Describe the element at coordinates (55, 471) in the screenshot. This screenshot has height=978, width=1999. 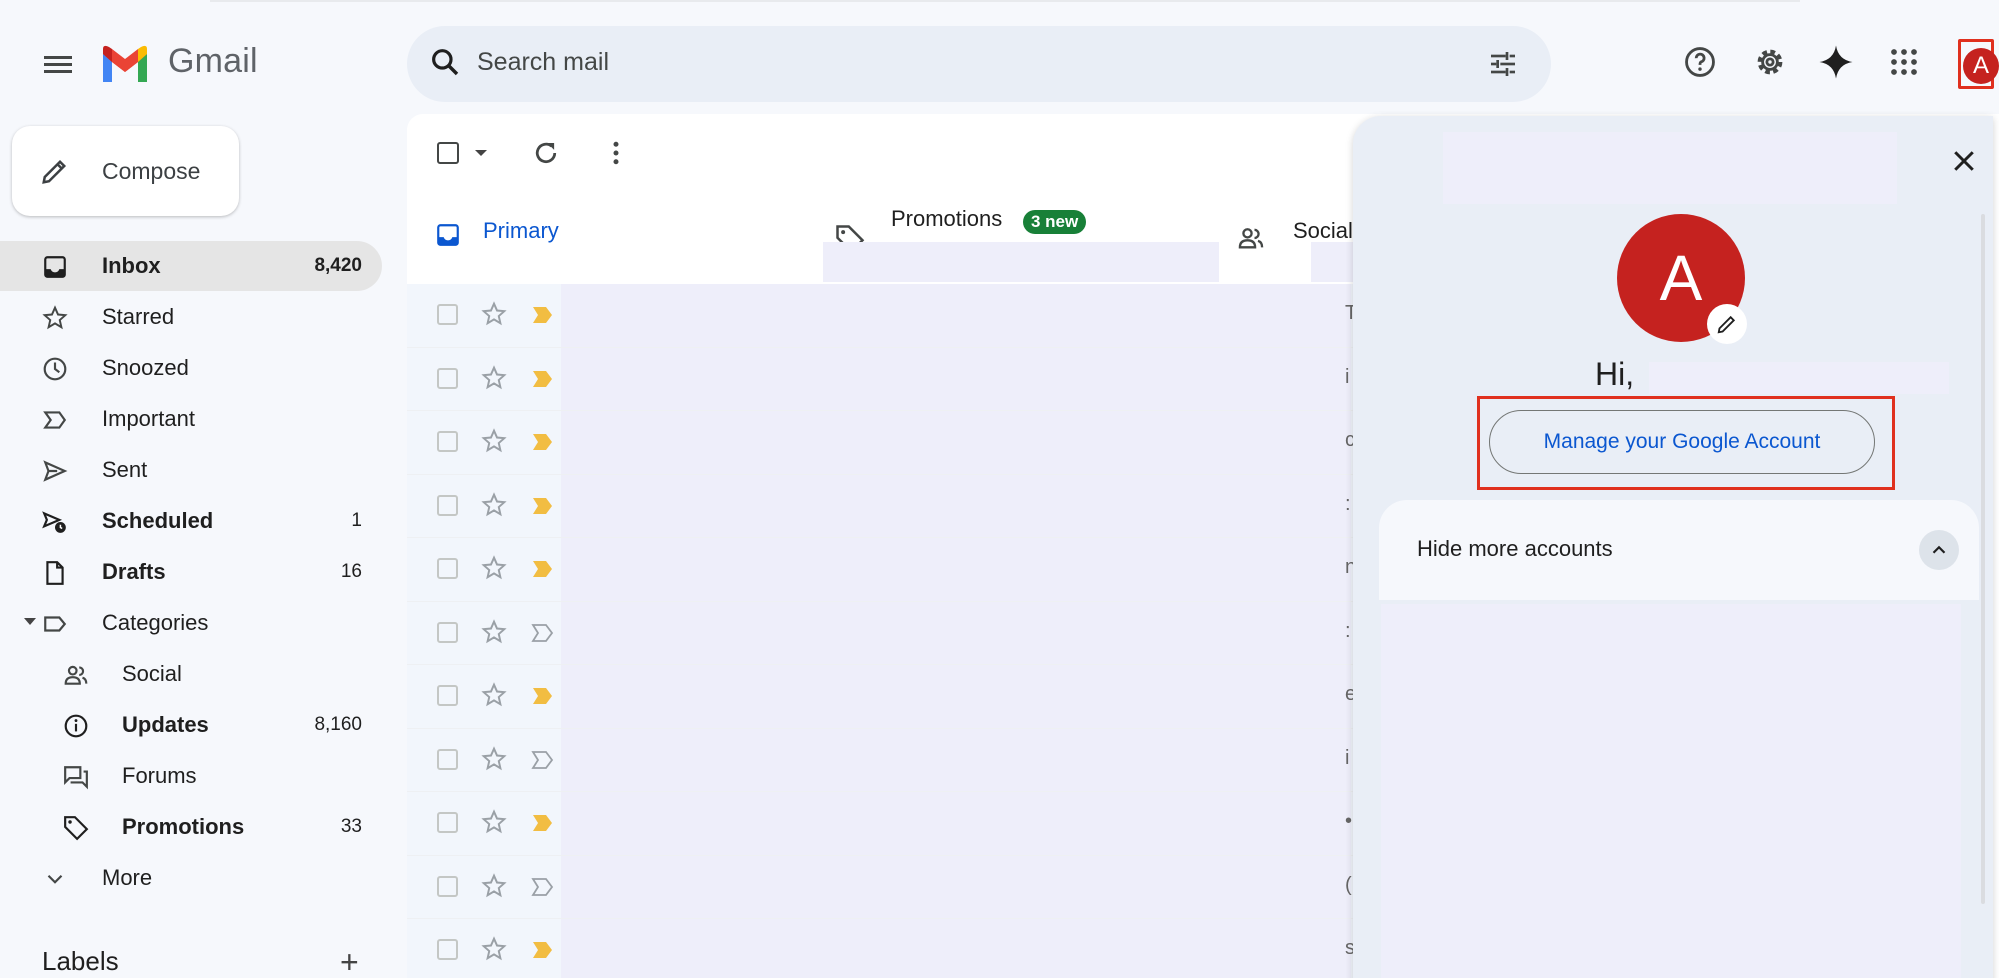
I see `send-icon` at that location.